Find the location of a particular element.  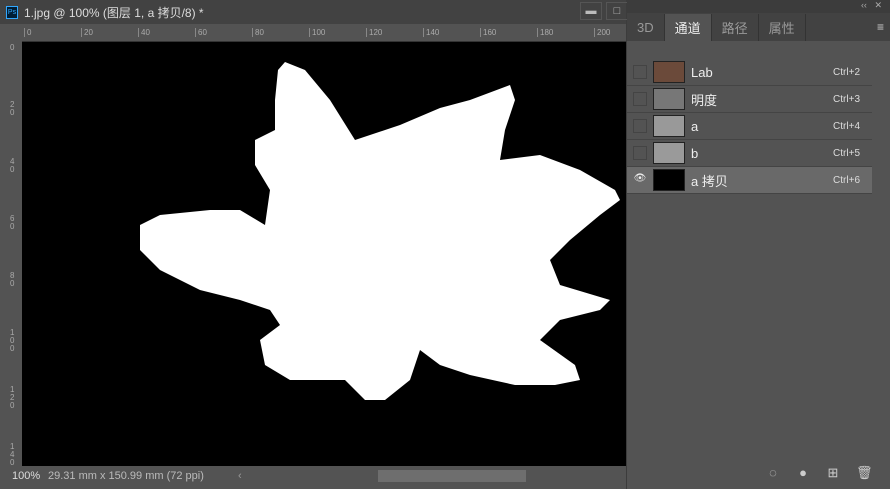

document-tab: Ps 1.jpg @ 100% (图层 1, a 拷贝/8) * ▬ □ is located at coordinates (314, 12).